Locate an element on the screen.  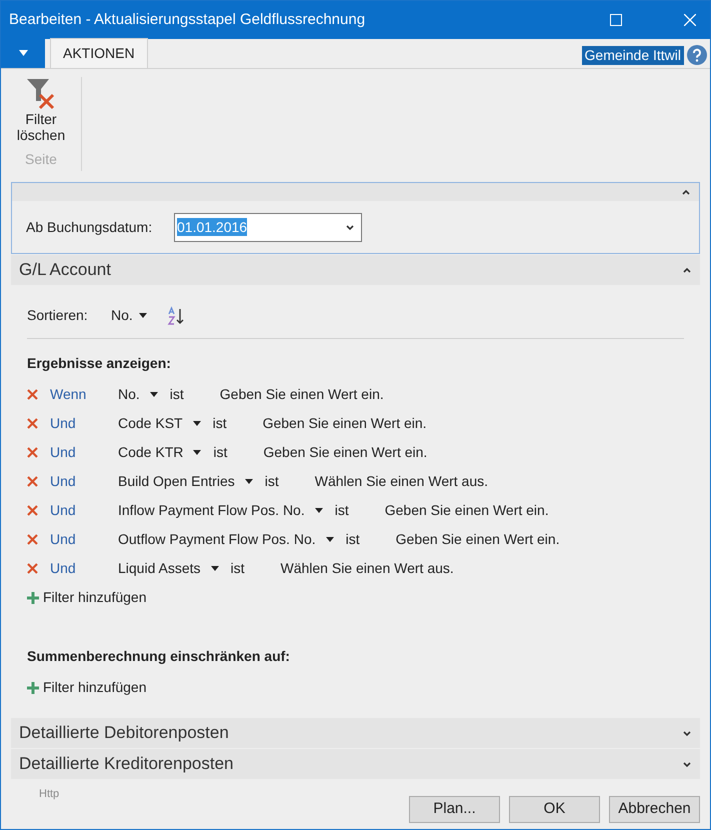
filter-field-dropdown: Outflow Payment Flow Pos. No. is located at coordinates (226, 539).